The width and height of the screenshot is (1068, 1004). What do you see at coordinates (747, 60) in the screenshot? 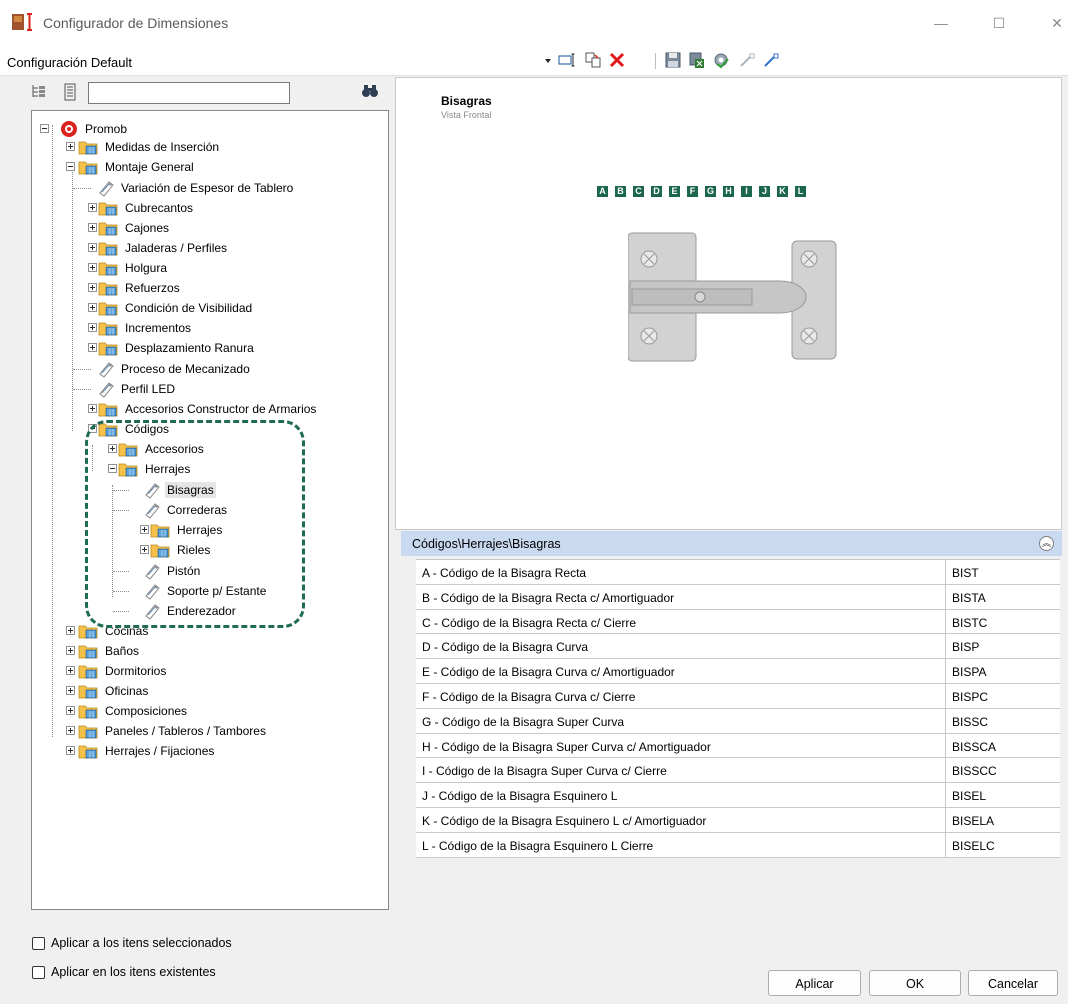
I see `pipette-icon` at bounding box center [747, 60].